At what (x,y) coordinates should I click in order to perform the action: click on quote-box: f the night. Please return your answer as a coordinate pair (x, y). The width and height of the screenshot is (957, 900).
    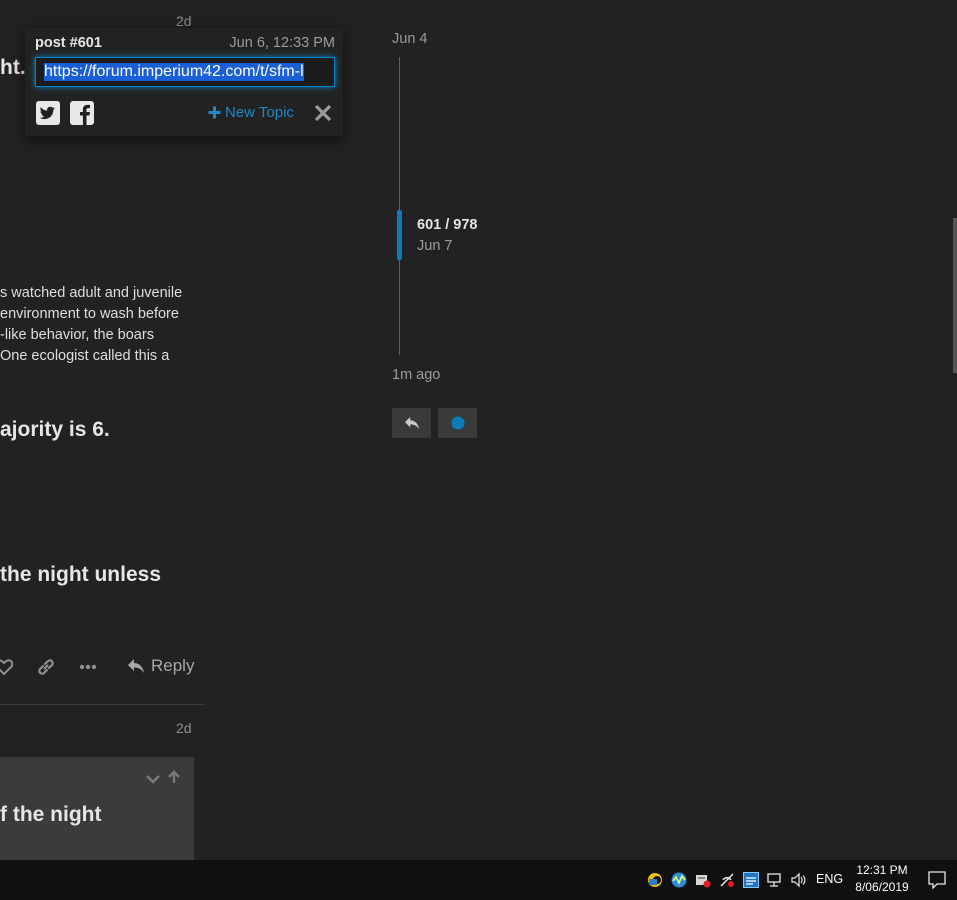
    Looking at the image, I should click on (97, 808).